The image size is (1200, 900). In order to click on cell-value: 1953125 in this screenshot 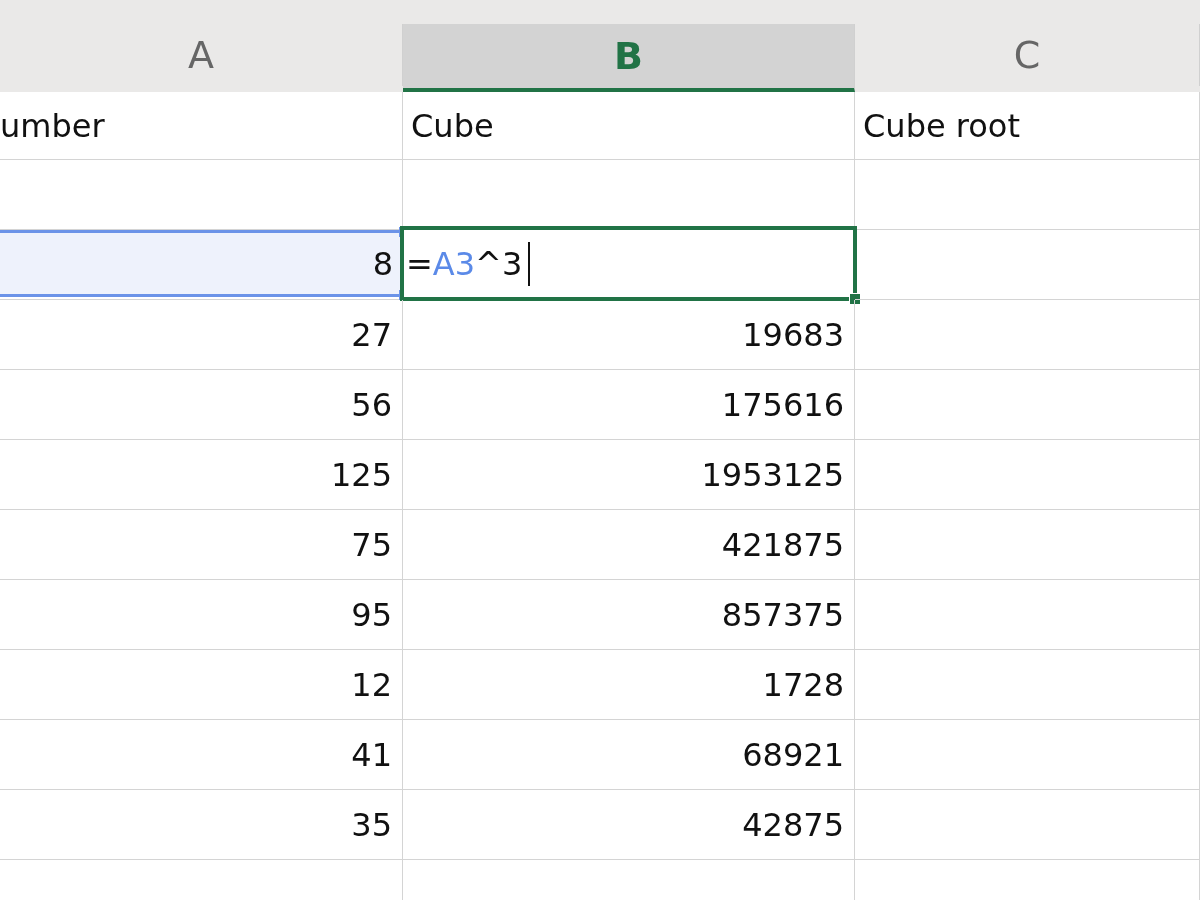, I will do `click(772, 474)`.